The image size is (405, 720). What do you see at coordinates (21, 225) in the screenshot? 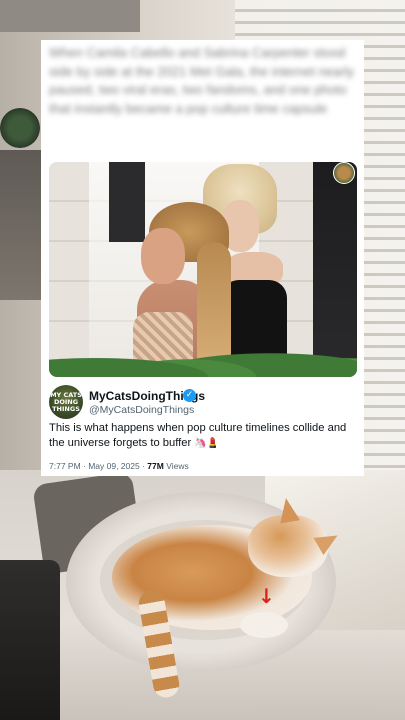
I see `wall-shelf` at bounding box center [21, 225].